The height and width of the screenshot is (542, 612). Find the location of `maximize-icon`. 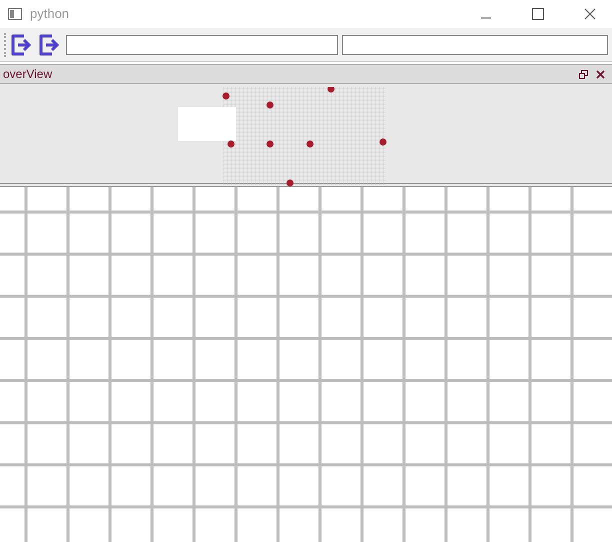

maximize-icon is located at coordinates (538, 14).